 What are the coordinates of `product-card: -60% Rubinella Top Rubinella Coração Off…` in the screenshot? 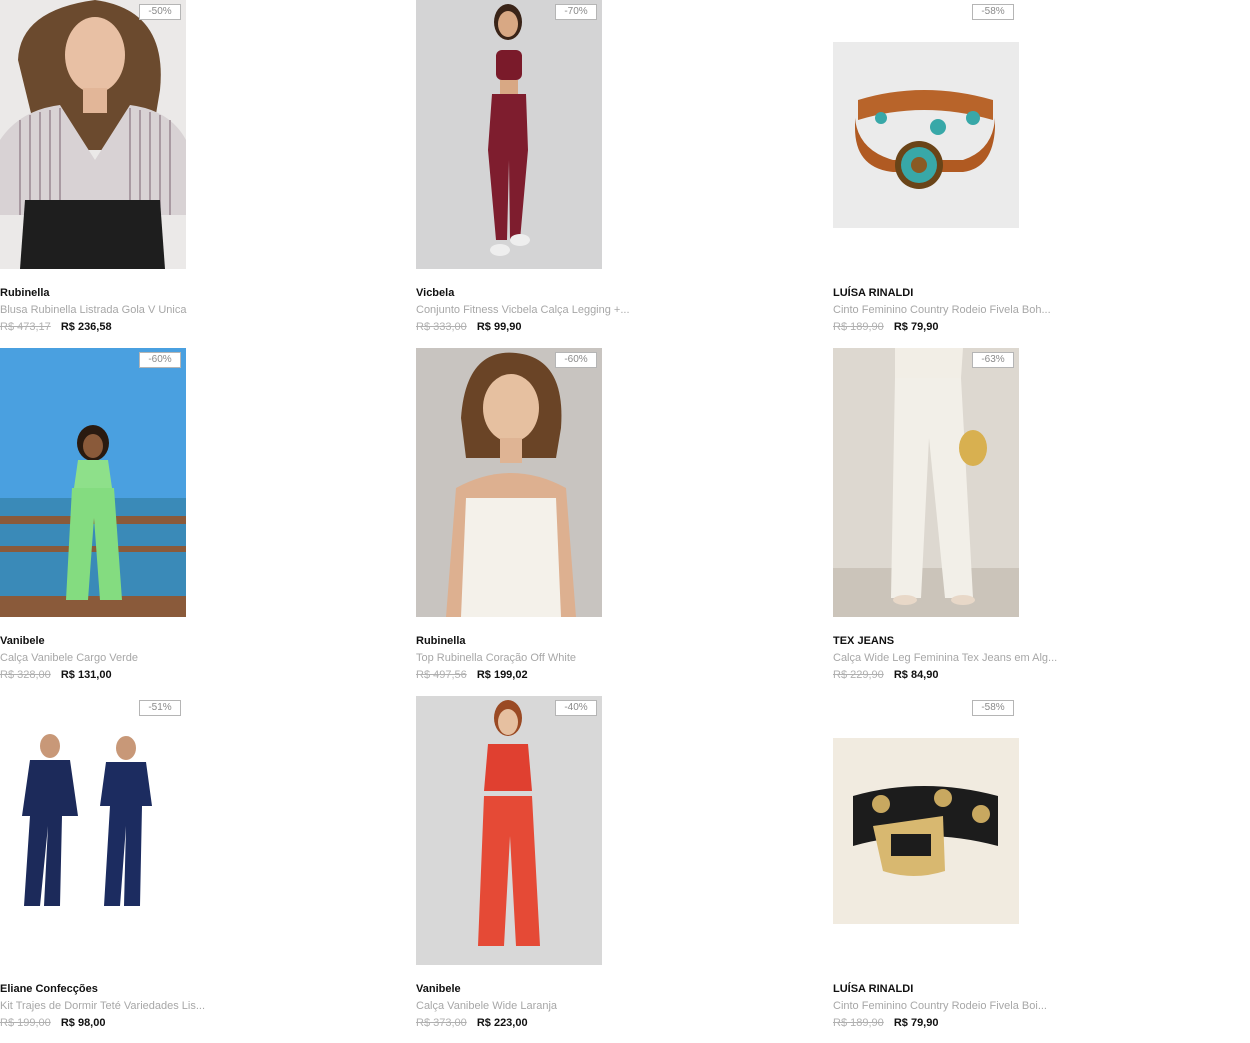 It's located at (616, 518).